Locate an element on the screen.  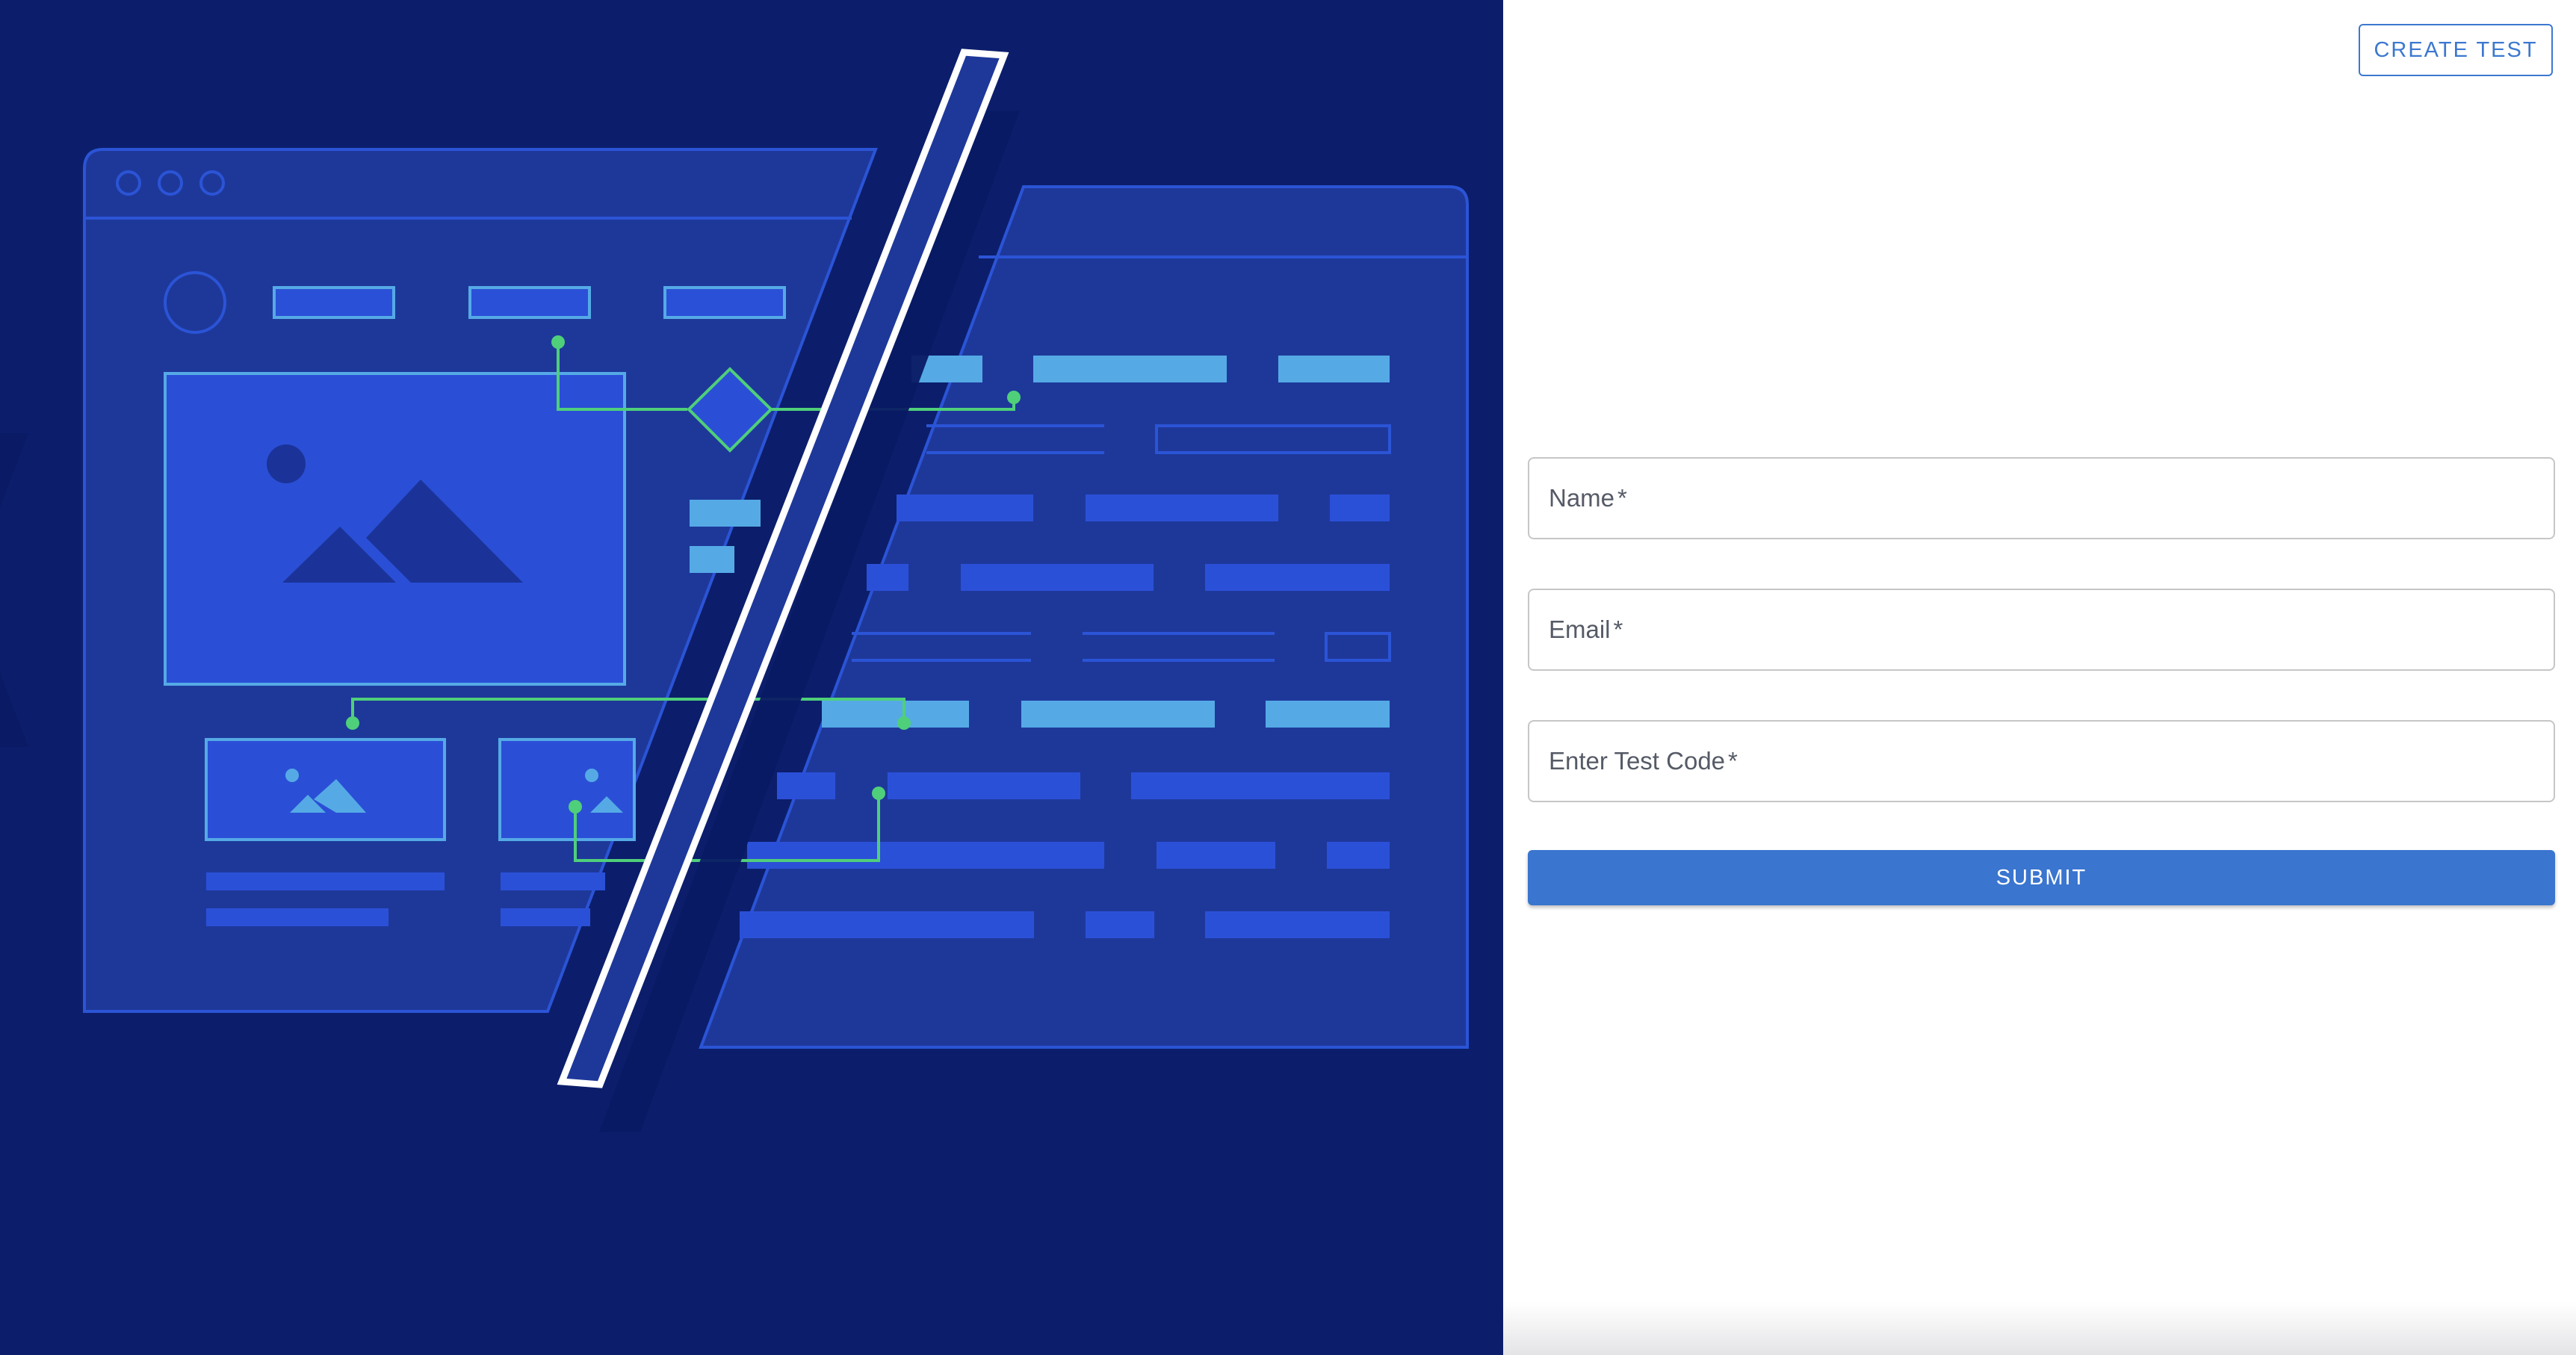
bottom-shadow is located at coordinates (2039, 1329).